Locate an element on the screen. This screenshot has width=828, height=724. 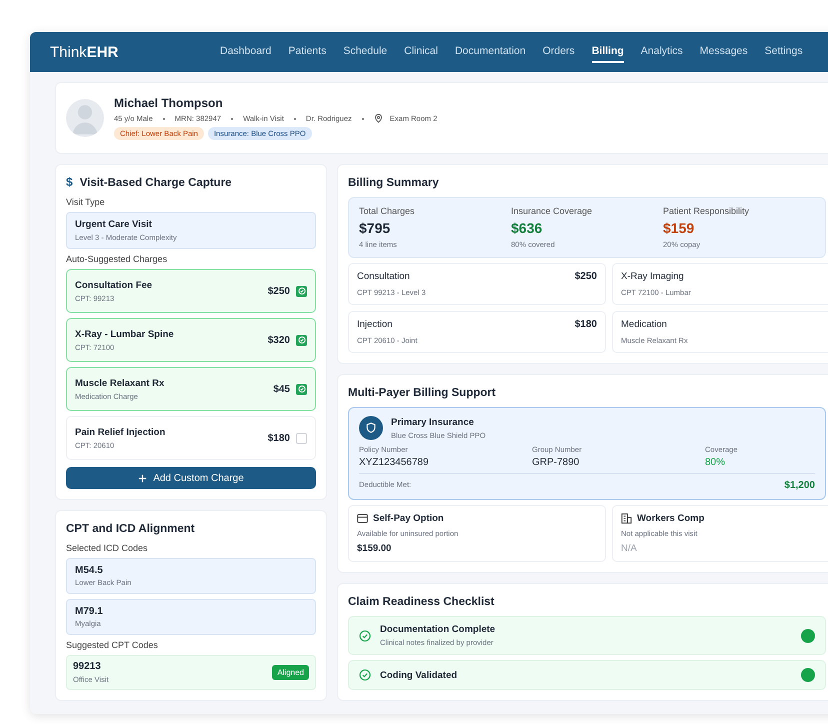
credit-card-icon is located at coordinates (362, 518).